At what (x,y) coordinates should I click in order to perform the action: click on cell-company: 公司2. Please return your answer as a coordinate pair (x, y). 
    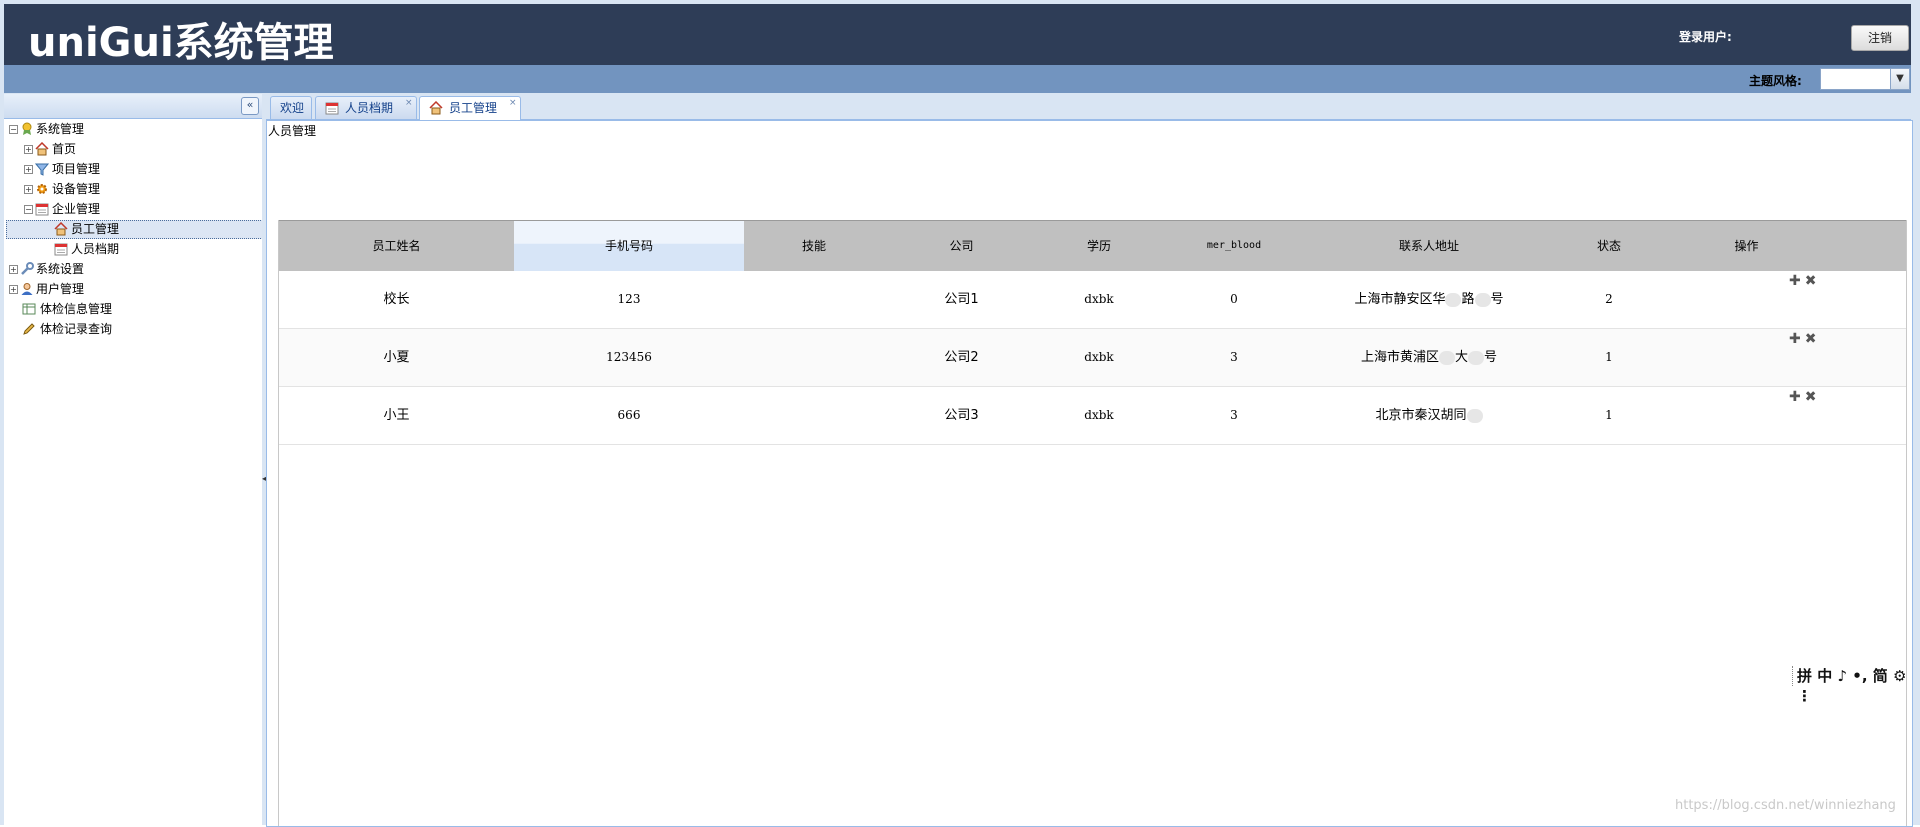
    Looking at the image, I should click on (961, 357).